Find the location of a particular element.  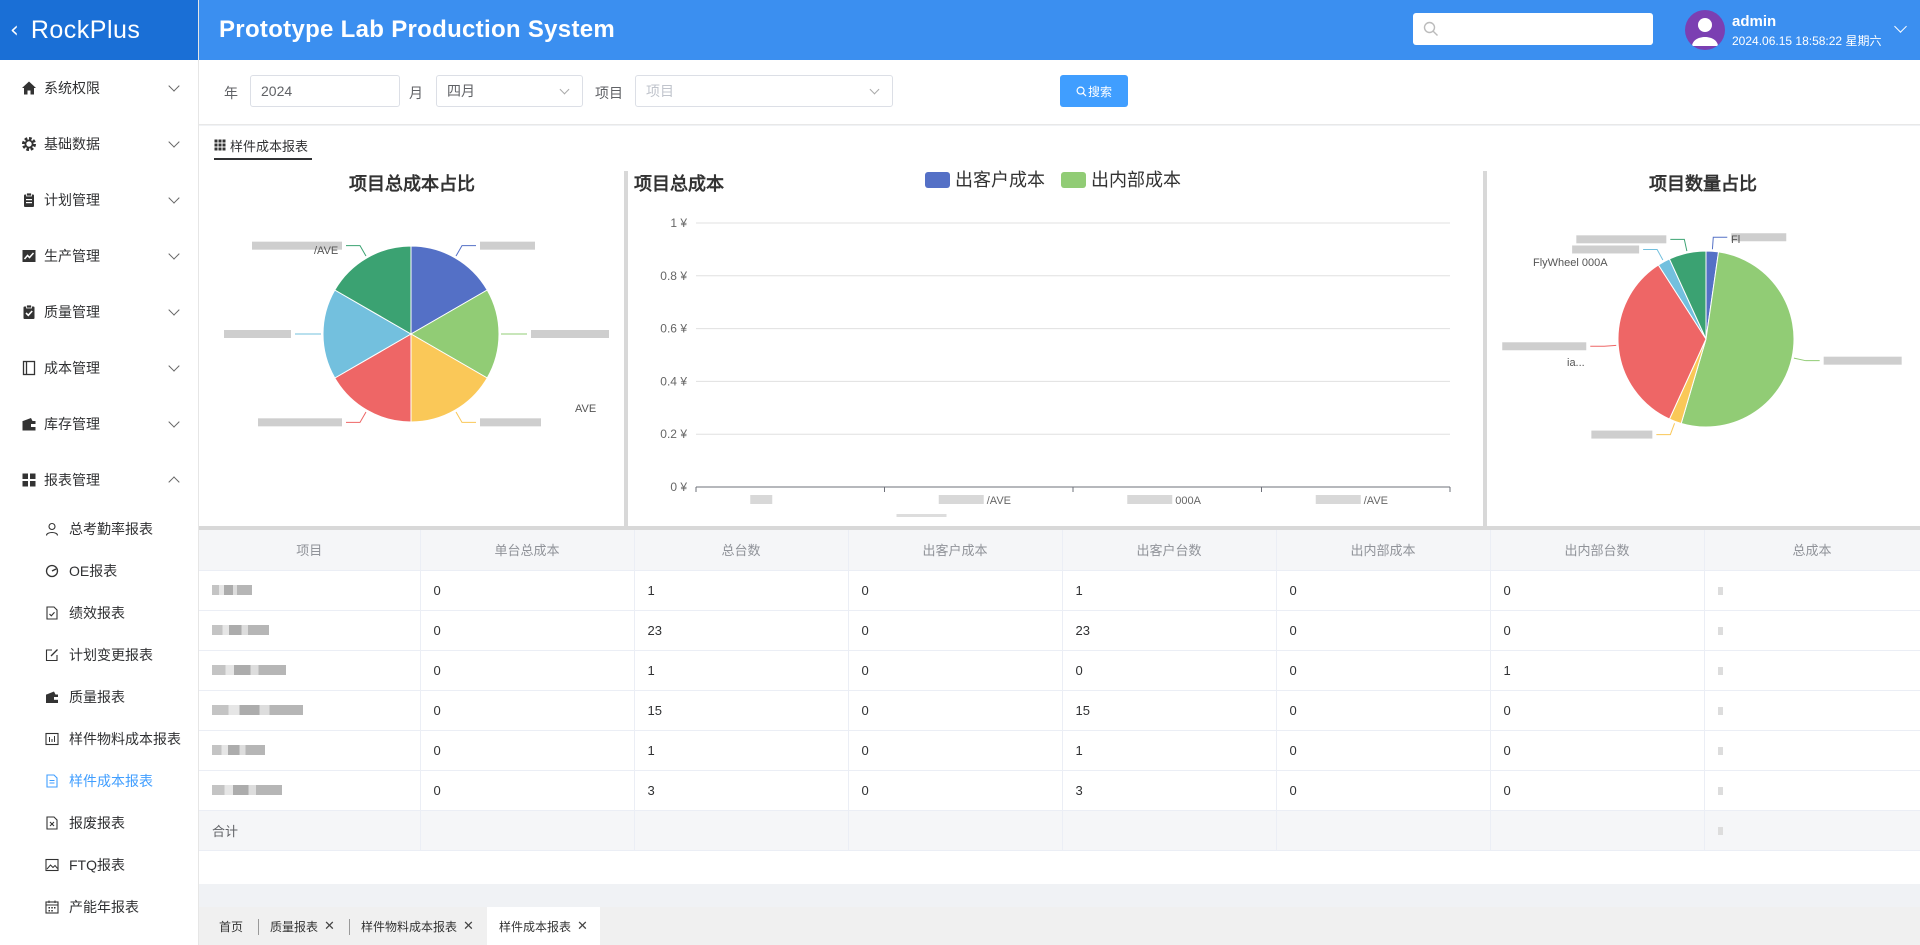

user-menu-chevron-down-icon is located at coordinates (1900, 26).